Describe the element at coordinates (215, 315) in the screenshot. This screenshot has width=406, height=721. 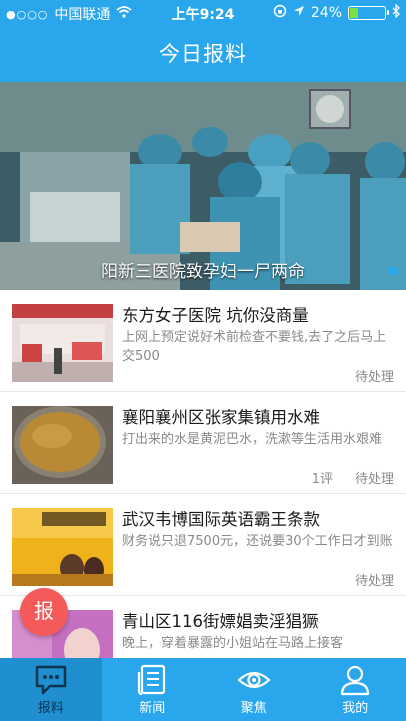
I see `list-item-title: 东方女子医院 坑你没商量` at that location.